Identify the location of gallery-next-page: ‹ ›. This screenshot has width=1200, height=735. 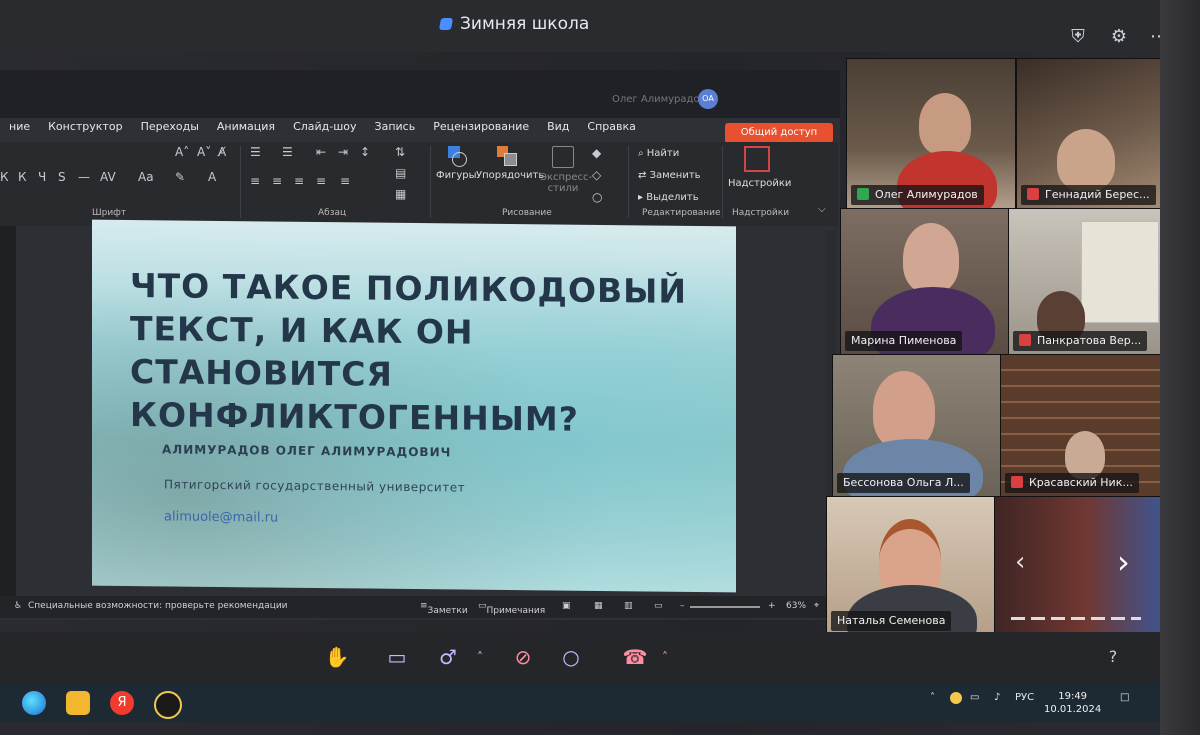
(1078, 566).